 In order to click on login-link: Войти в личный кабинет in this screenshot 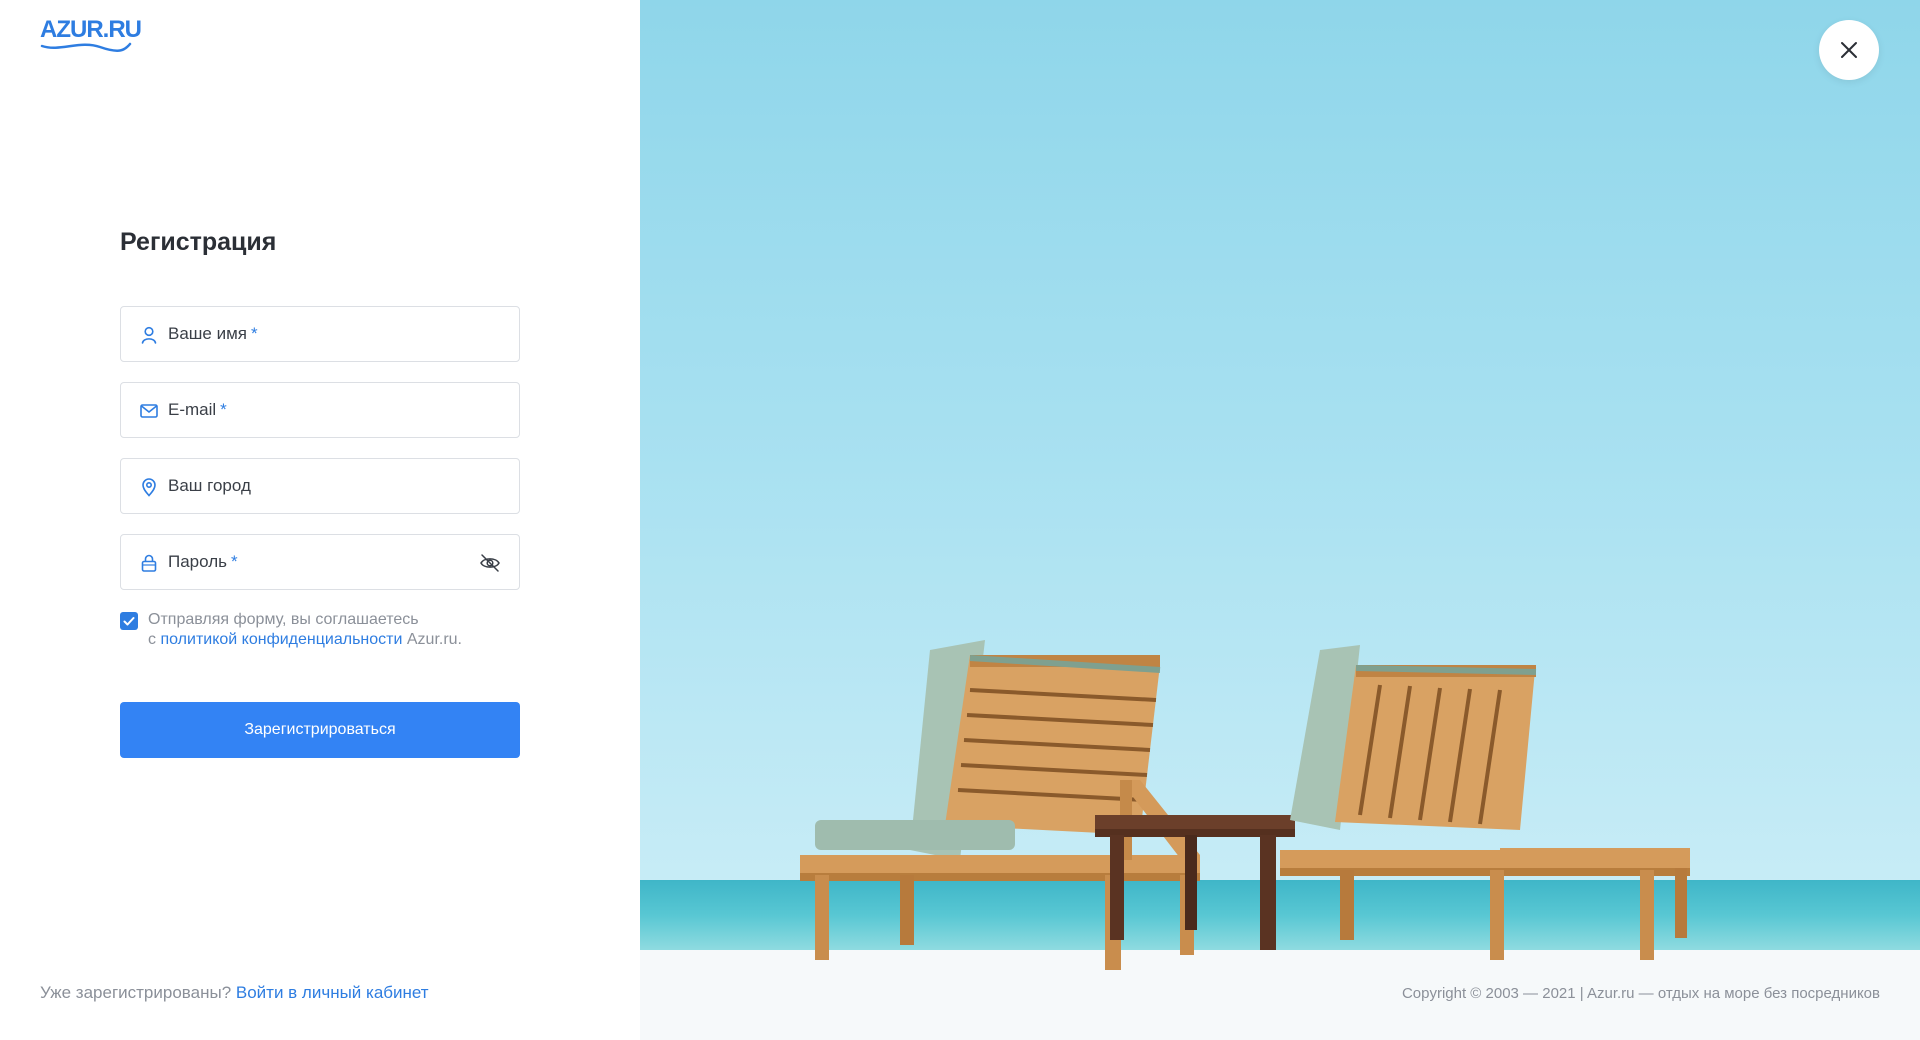, I will do `click(332, 992)`.